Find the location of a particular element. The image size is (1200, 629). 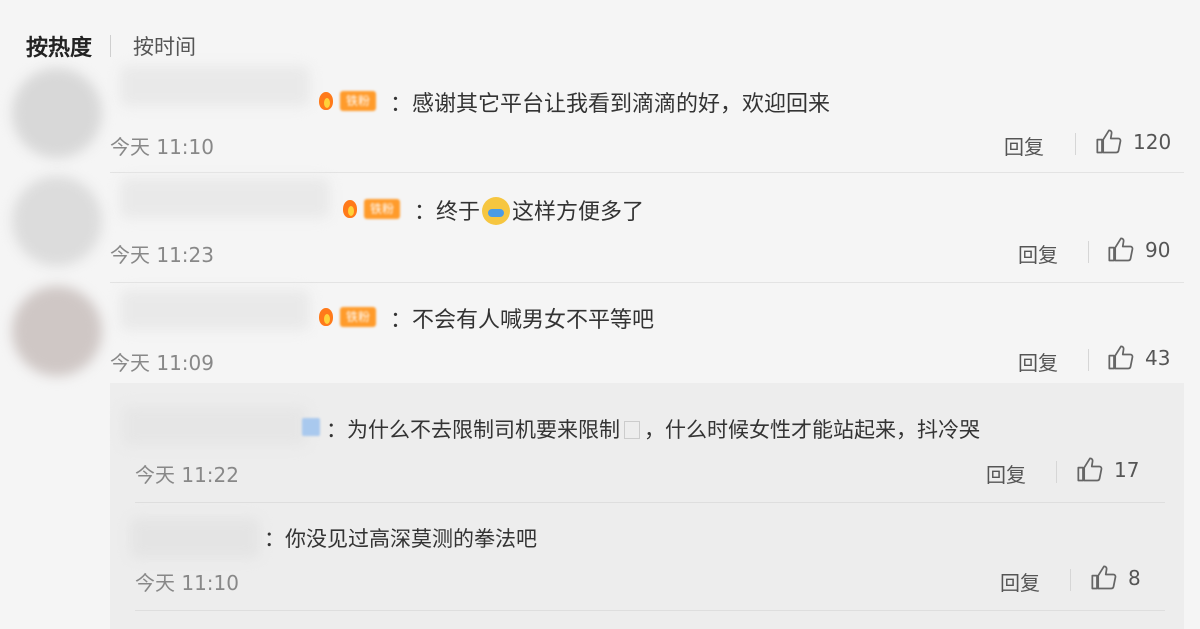

sort-divider is located at coordinates (111, 46).